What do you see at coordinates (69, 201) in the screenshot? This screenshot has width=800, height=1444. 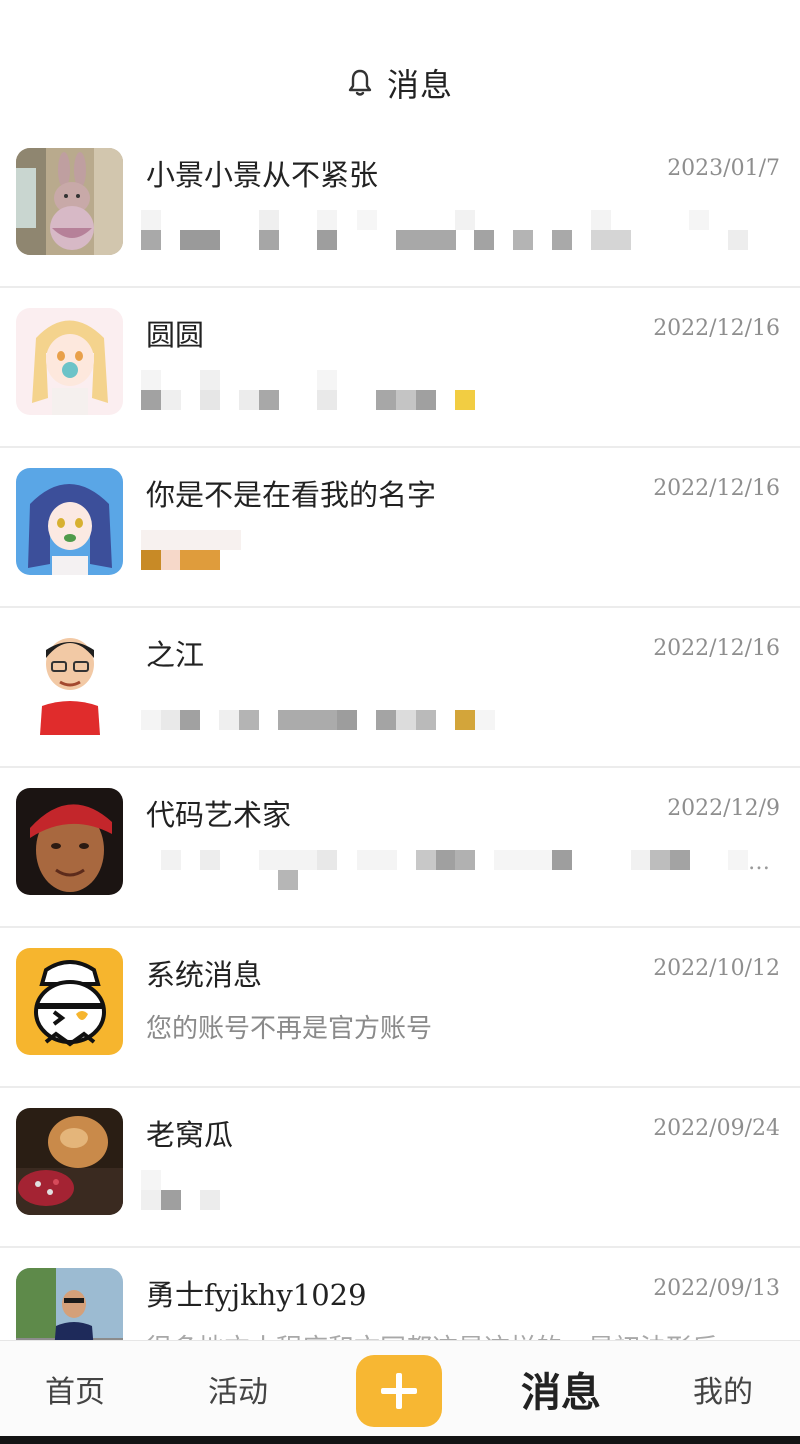 I see `bunny-avatar` at bounding box center [69, 201].